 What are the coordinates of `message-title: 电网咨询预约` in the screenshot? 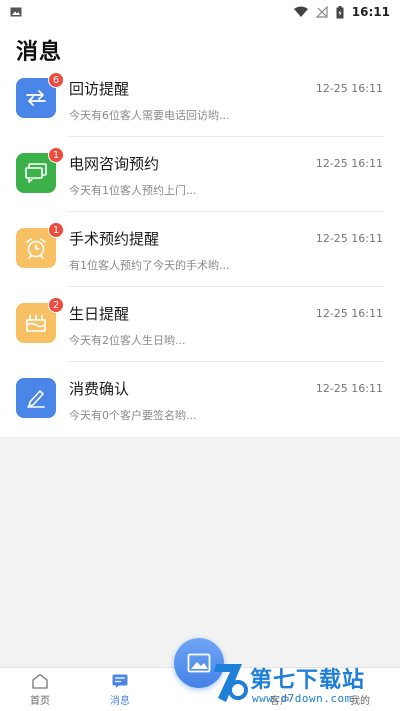 It's located at (114, 164).